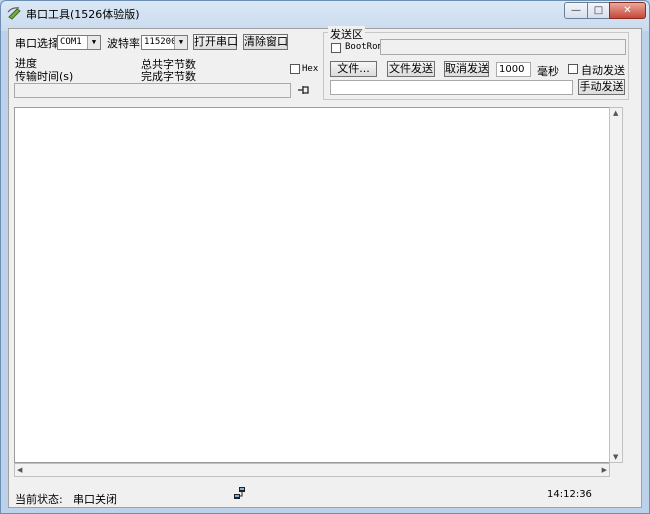 The height and width of the screenshot is (514, 650). What do you see at coordinates (615, 457) in the screenshot?
I see `scroll-down-icon: ▼` at bounding box center [615, 457].